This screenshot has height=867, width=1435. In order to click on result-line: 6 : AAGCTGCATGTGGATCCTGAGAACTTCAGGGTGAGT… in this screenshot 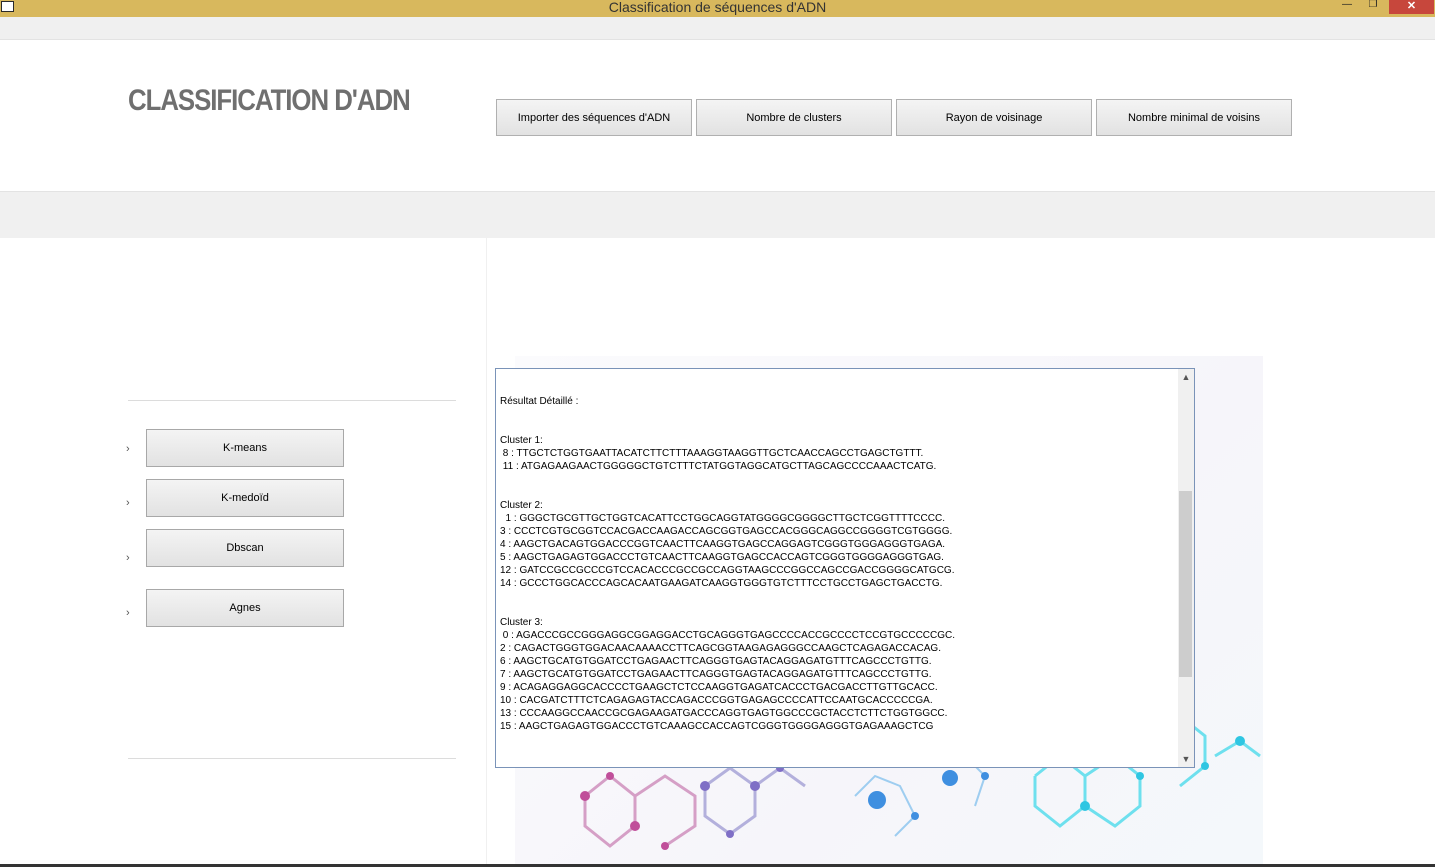, I will do `click(716, 661)`.